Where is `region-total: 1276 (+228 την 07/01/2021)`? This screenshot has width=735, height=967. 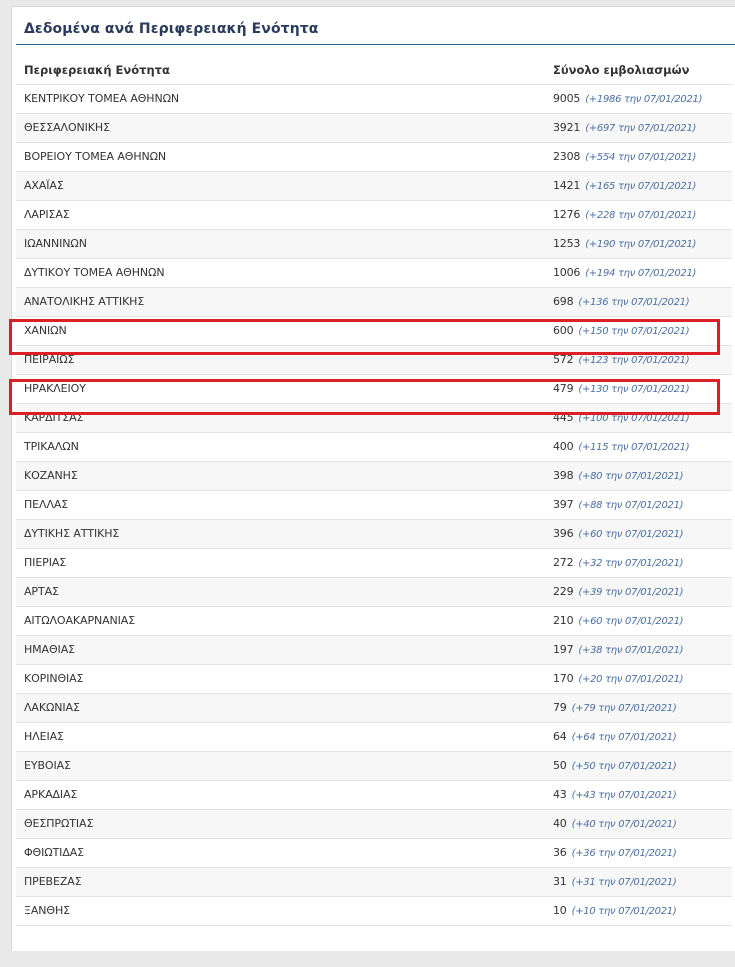
region-total: 1276 (+228 την 07/01/2021) is located at coordinates (624, 214).